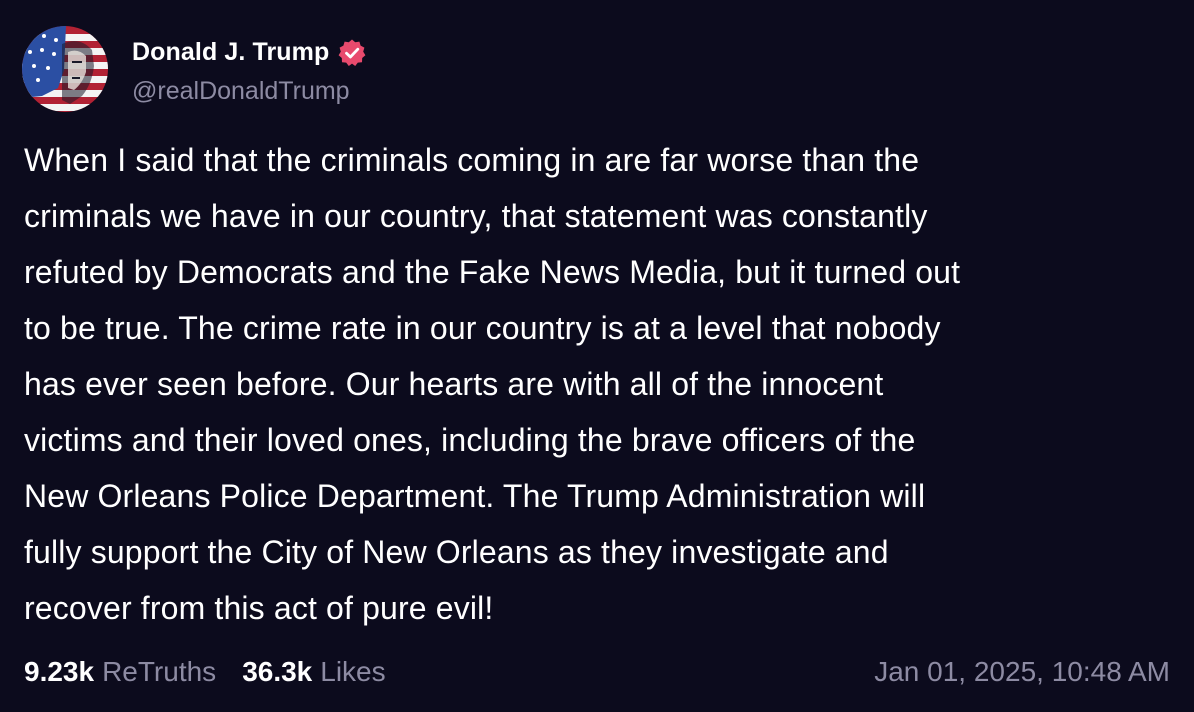  I want to click on likes-count: 36.3k, so click(277, 671).